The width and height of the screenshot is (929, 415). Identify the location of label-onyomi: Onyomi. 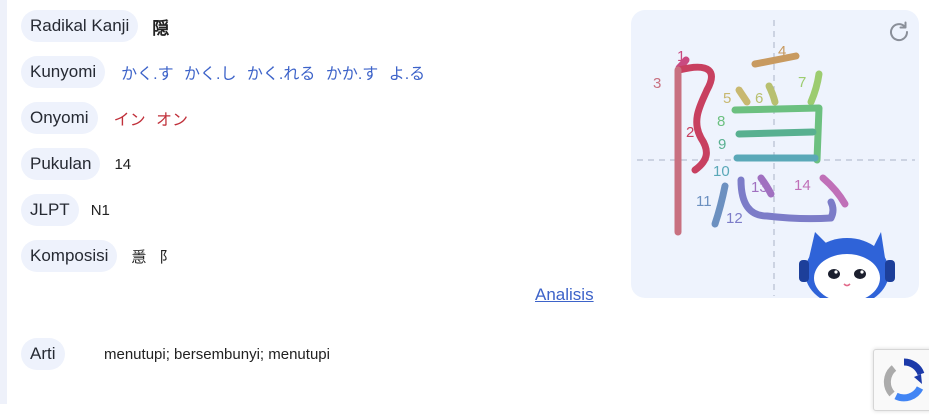
(59, 118).